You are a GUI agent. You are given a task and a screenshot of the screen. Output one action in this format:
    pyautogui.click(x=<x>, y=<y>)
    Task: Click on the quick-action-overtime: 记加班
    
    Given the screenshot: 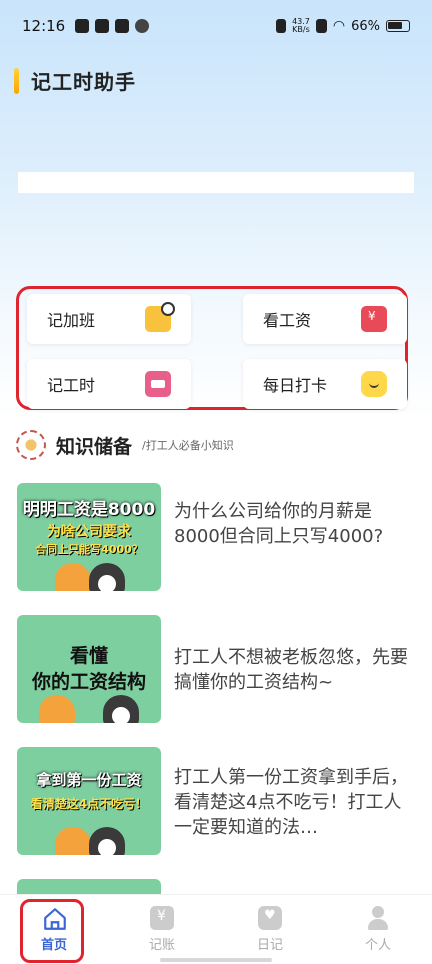 What is the action you would take?
    pyautogui.click(x=109, y=319)
    